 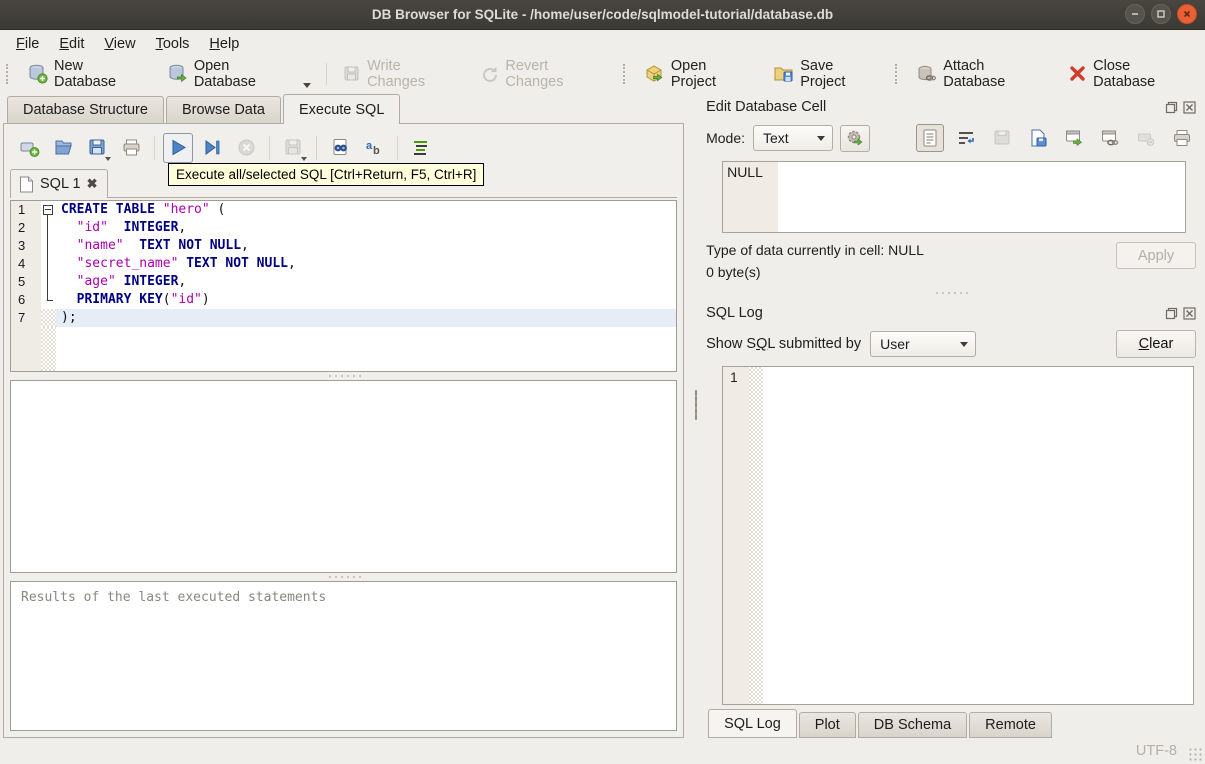 What do you see at coordinates (162, 245) in the screenshot?
I see `code-text: "name" TEXT NOT NULL,` at bounding box center [162, 245].